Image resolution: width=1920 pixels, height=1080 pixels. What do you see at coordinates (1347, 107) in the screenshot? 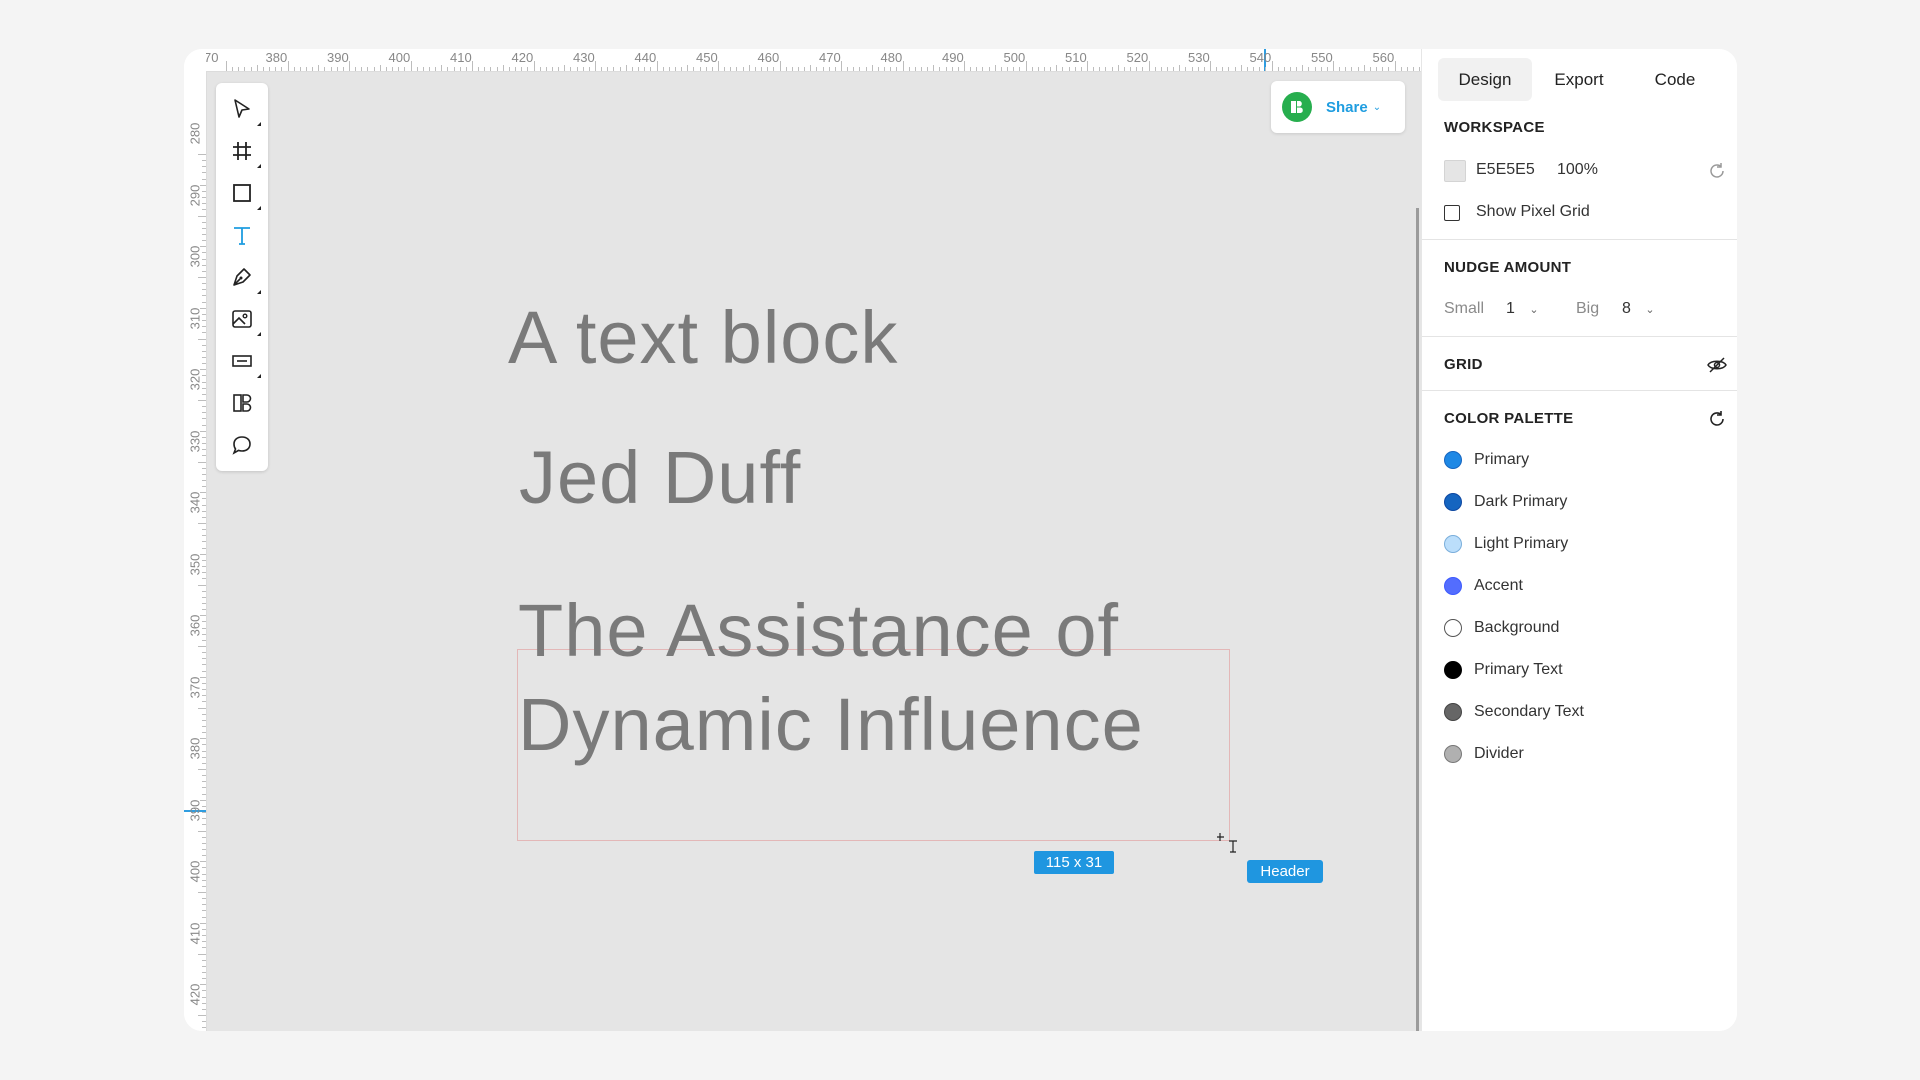
I see `share-label: Share` at bounding box center [1347, 107].